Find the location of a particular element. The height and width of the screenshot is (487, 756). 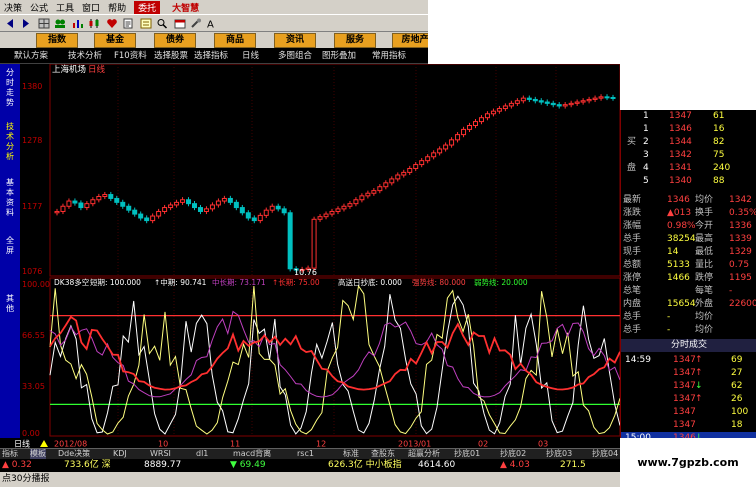

category-index-button: 指数 is located at coordinates (57, 40).